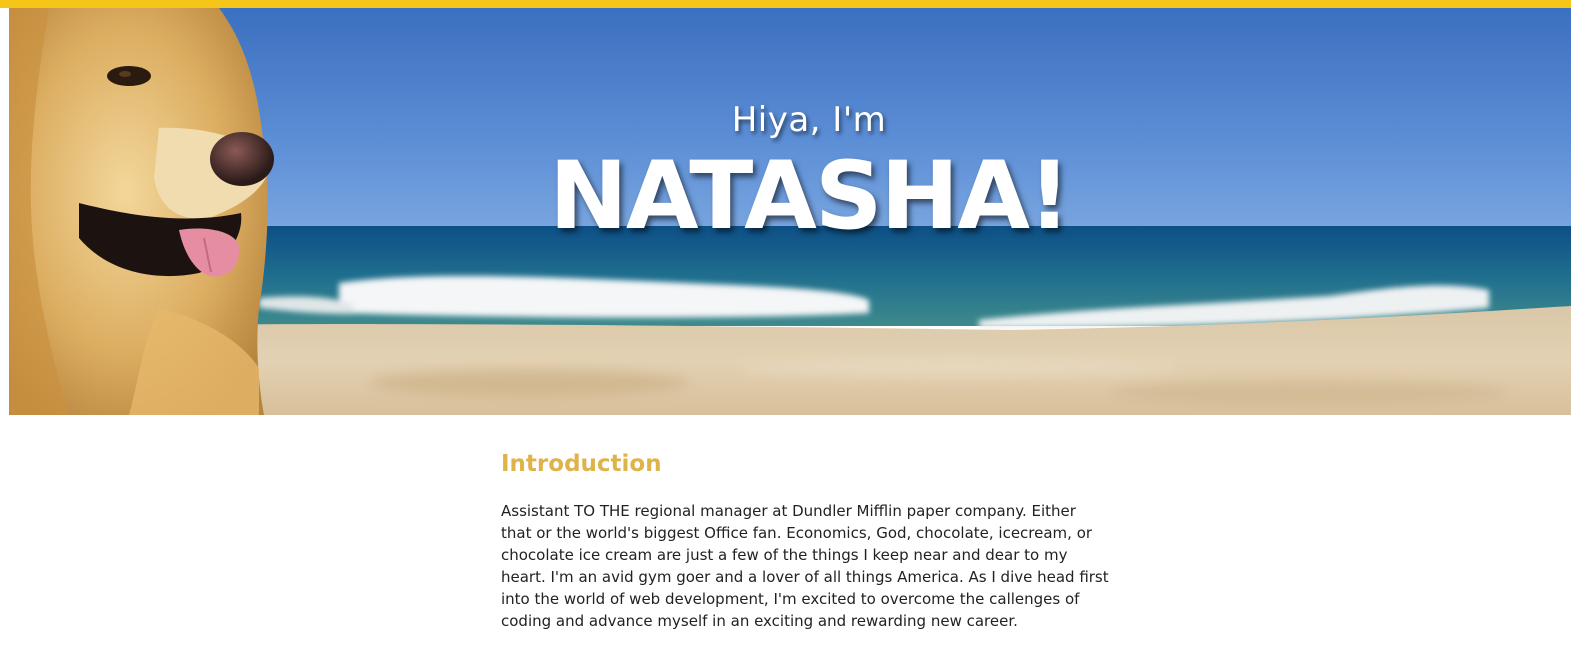 The width and height of the screenshot is (1571, 655). What do you see at coordinates (785, 4) in the screenshot?
I see `top-accent-bar` at bounding box center [785, 4].